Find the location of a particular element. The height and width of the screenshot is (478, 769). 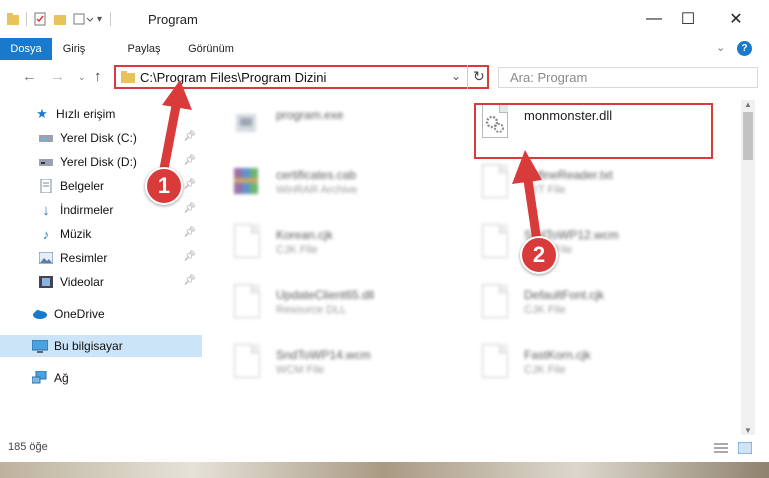

address-bar: C:\Program Files\Program Dizini ⌄ ↻ is located at coordinates (301, 77).